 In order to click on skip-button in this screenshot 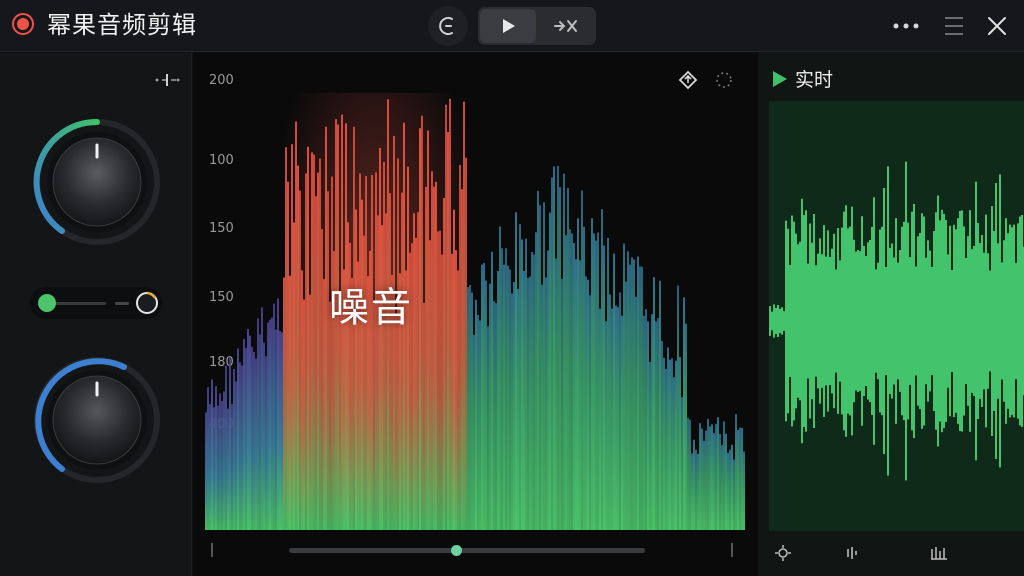, I will do `click(566, 26)`.